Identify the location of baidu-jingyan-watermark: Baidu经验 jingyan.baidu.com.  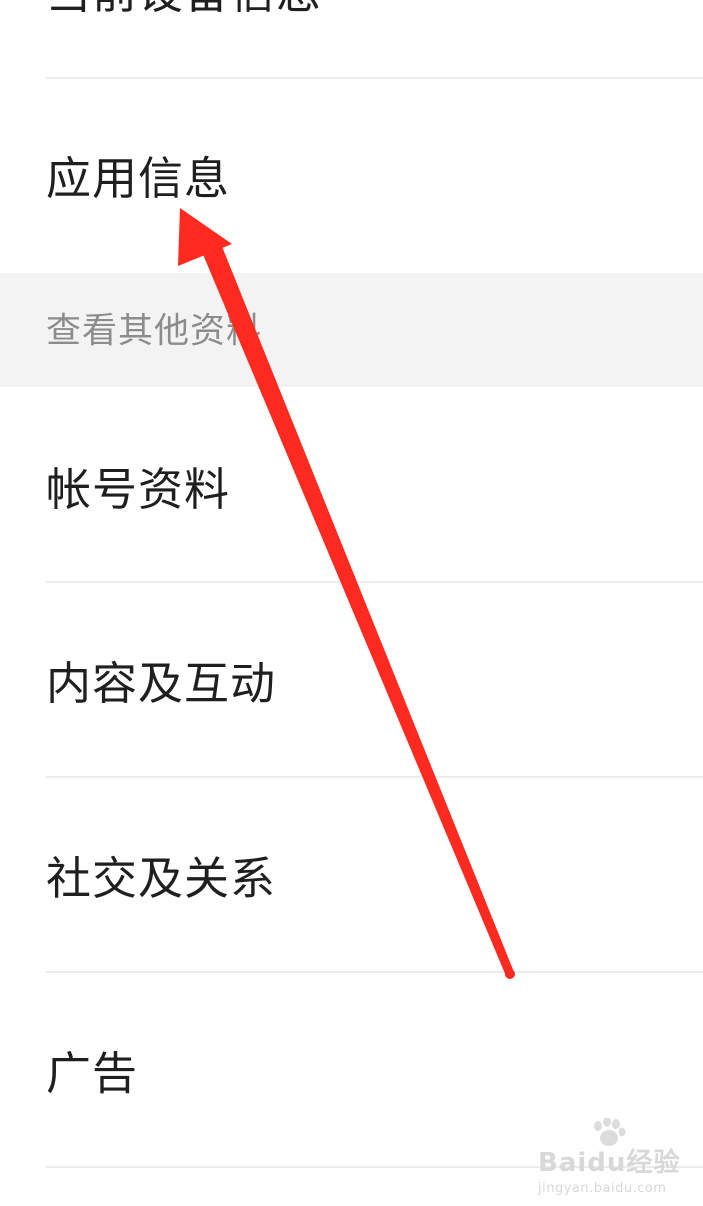
(618, 1158).